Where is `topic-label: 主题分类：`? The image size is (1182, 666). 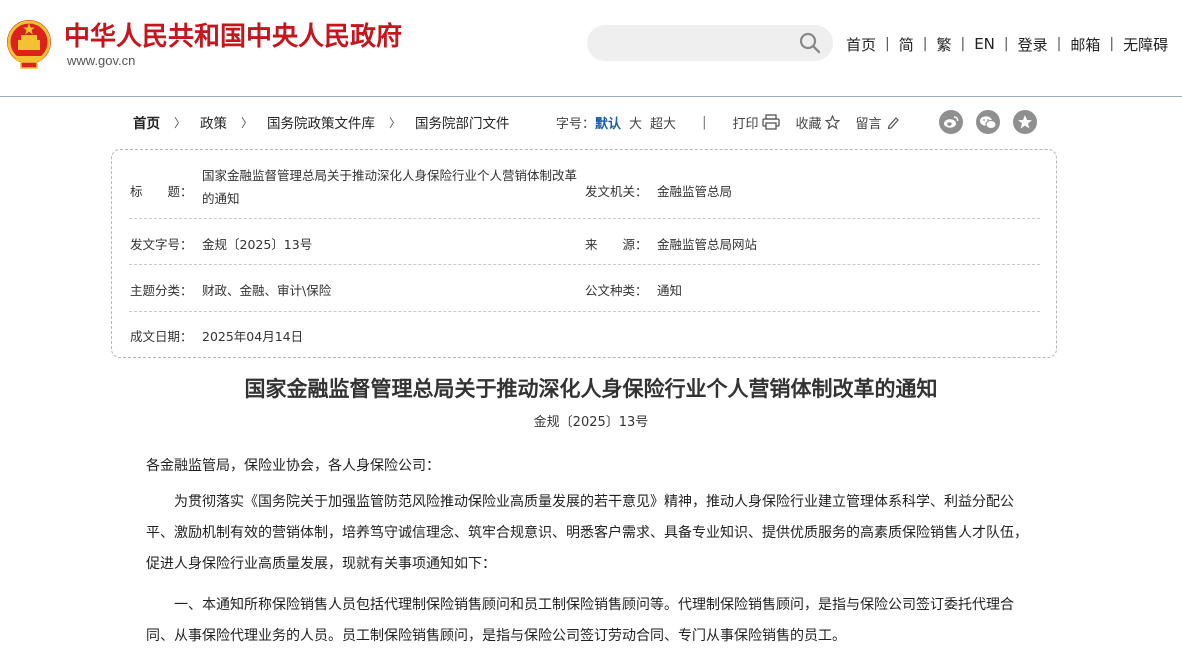 topic-label: 主题分类： is located at coordinates (161, 290).